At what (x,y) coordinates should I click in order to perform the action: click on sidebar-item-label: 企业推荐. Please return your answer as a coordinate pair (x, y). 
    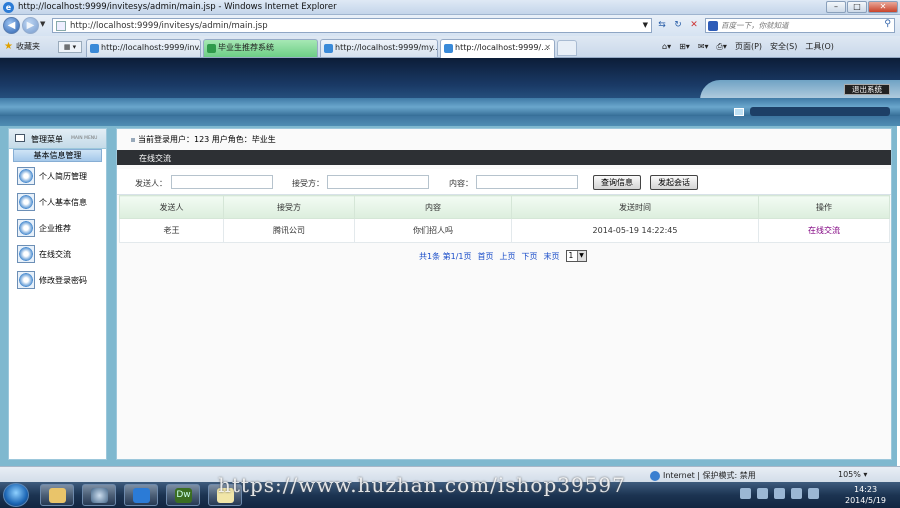
    Looking at the image, I should click on (55, 228).